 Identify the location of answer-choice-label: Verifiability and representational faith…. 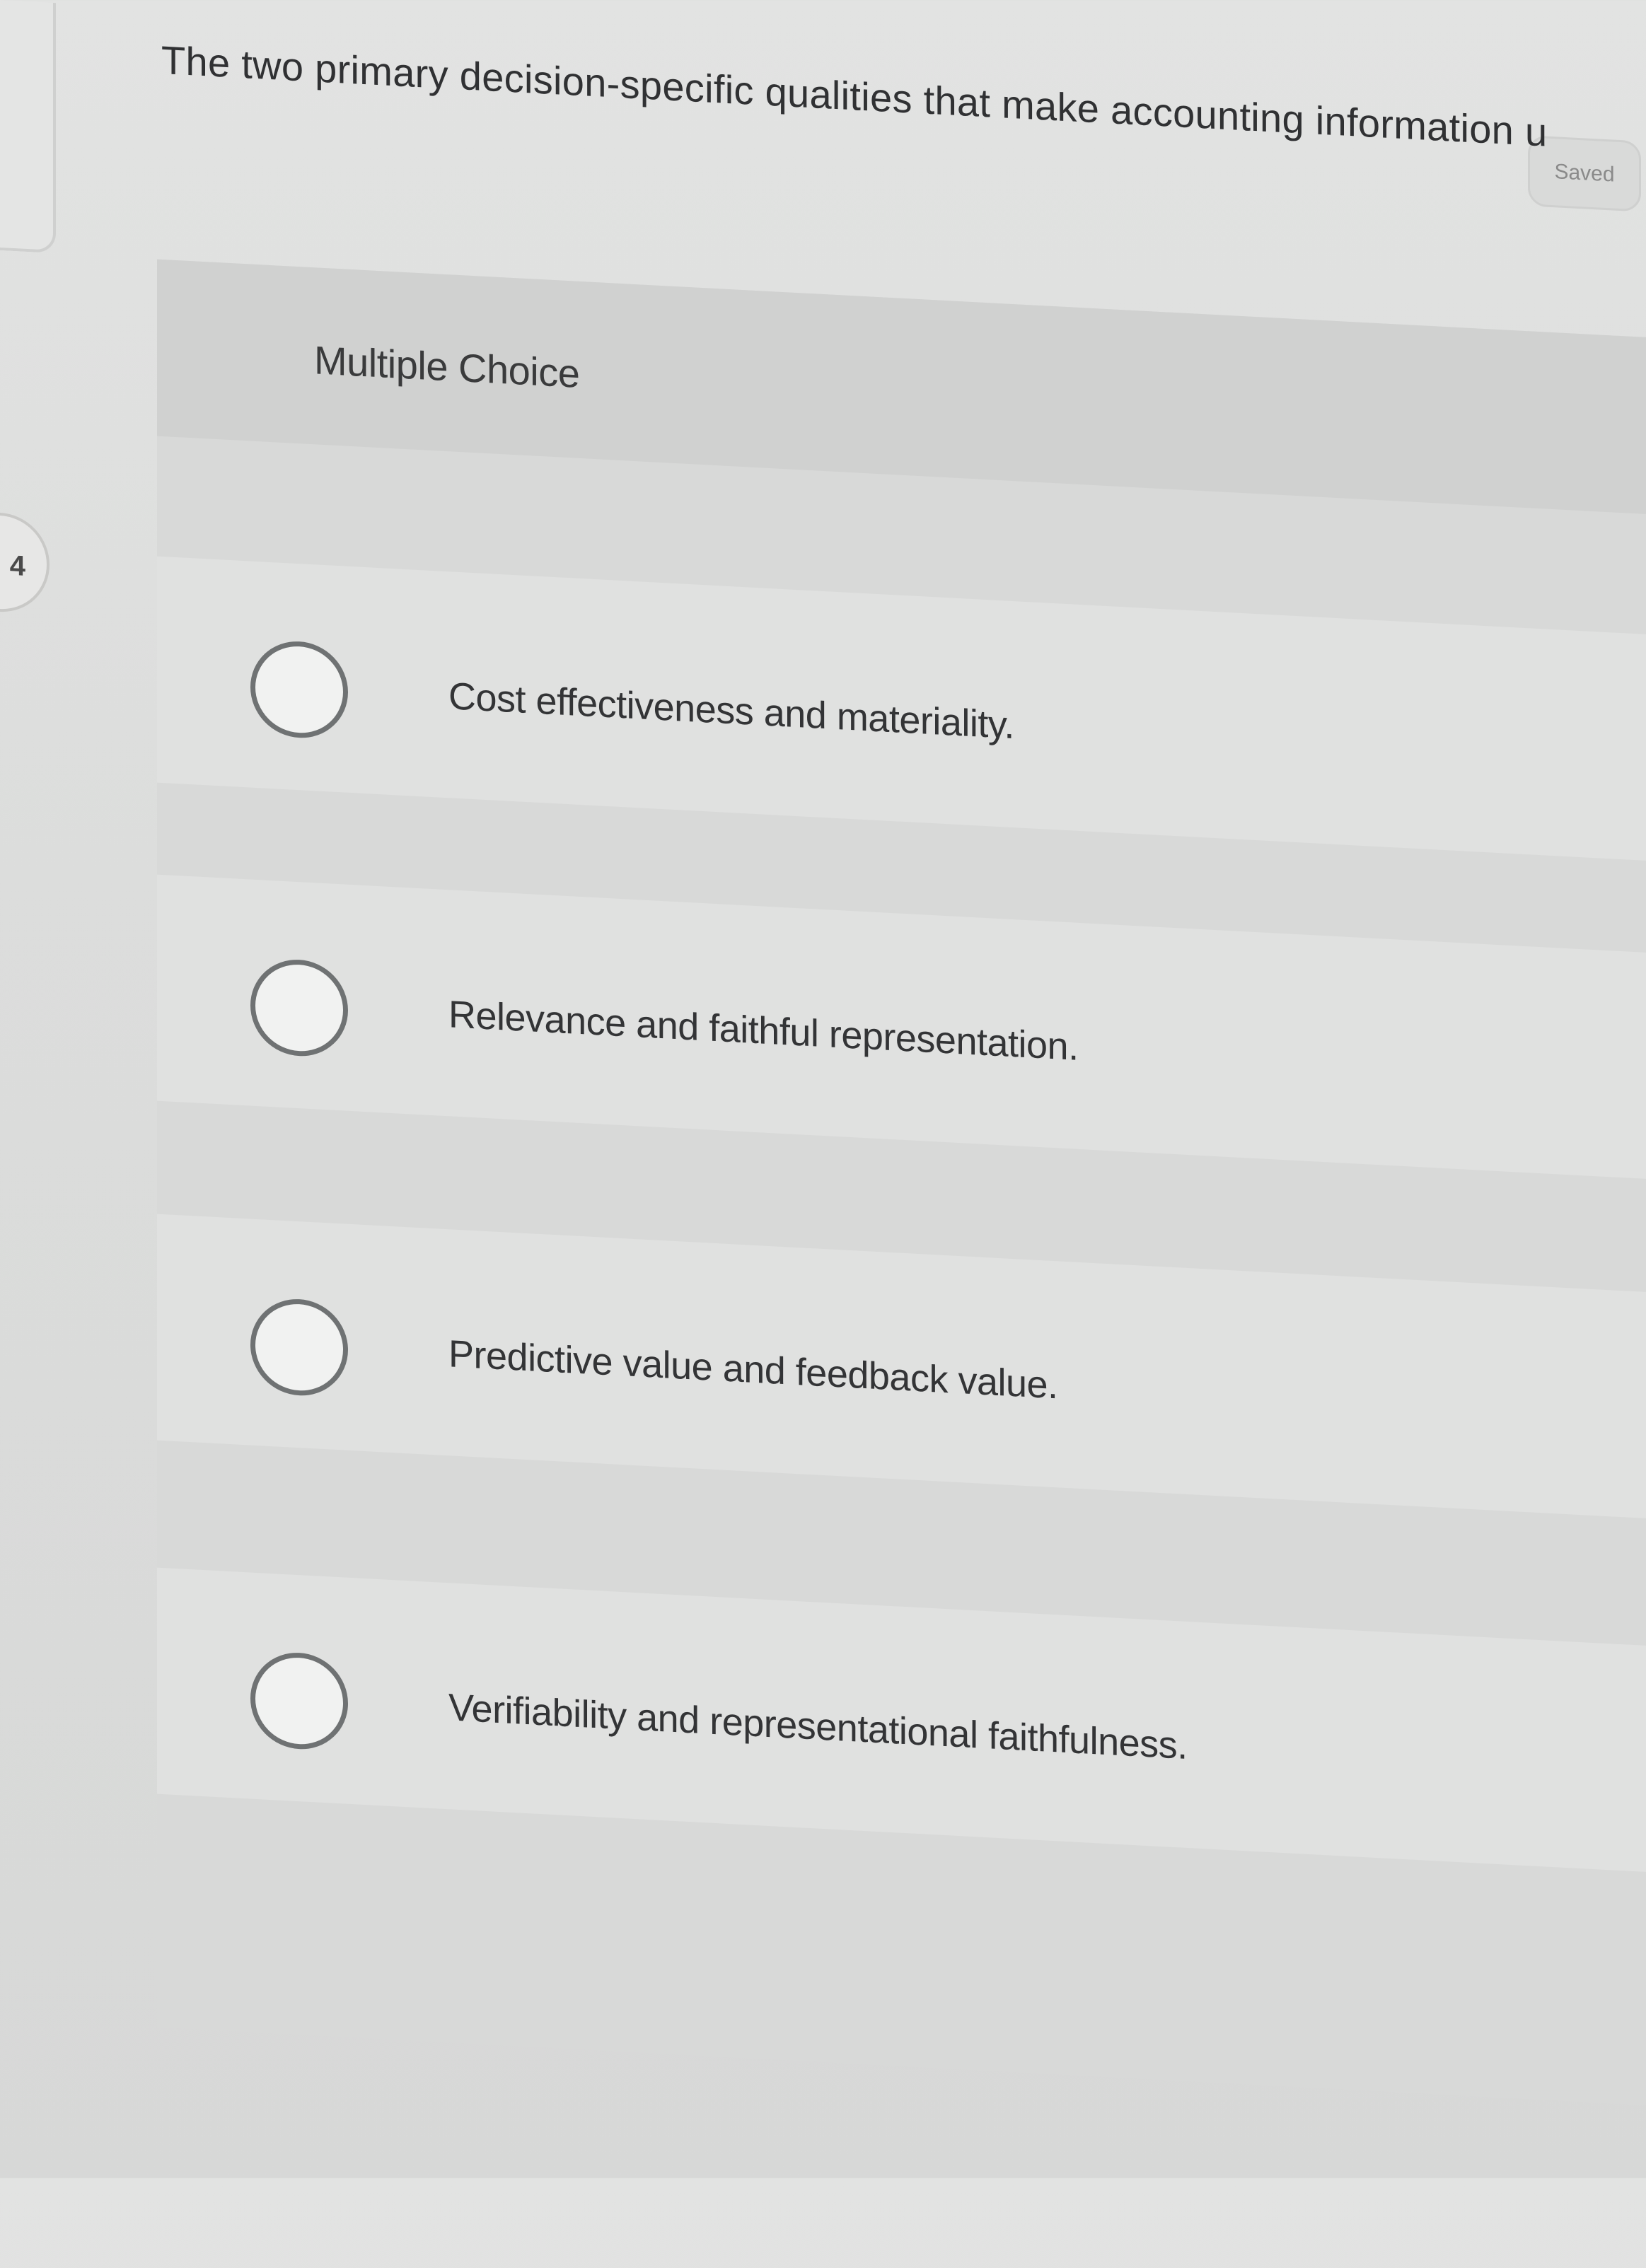
(818, 1726).